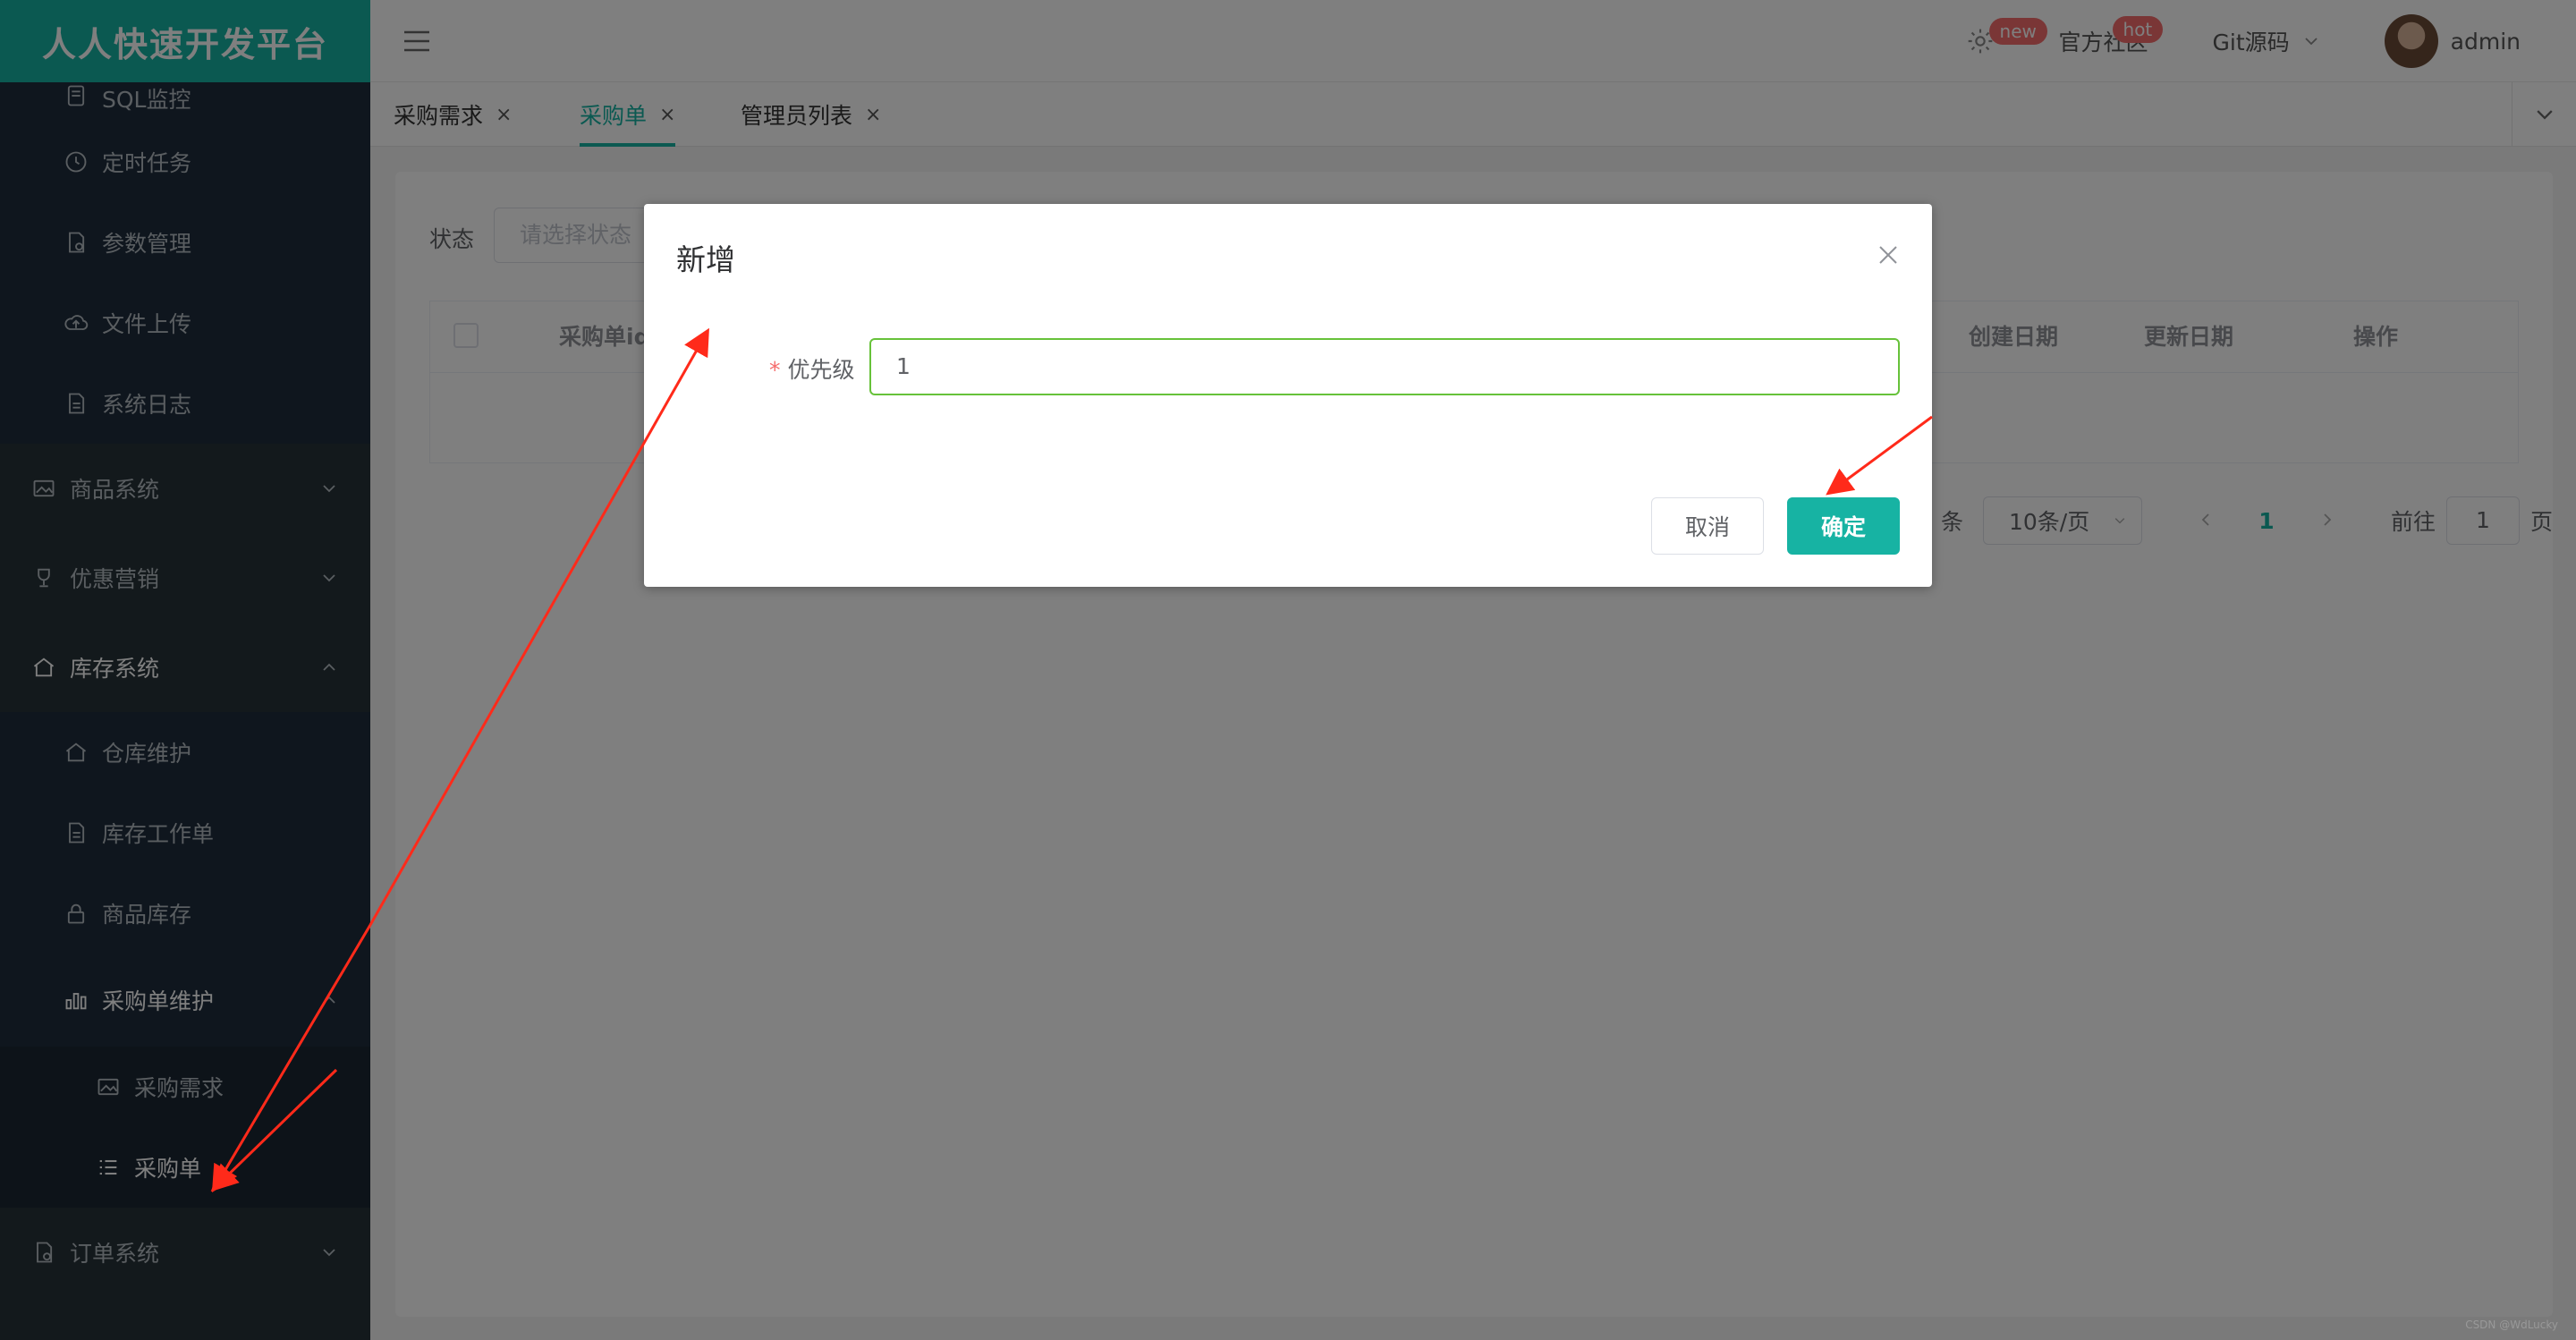 This screenshot has width=2576, height=1340. What do you see at coordinates (1707, 526) in the screenshot?
I see `cancel-button: 取消` at bounding box center [1707, 526].